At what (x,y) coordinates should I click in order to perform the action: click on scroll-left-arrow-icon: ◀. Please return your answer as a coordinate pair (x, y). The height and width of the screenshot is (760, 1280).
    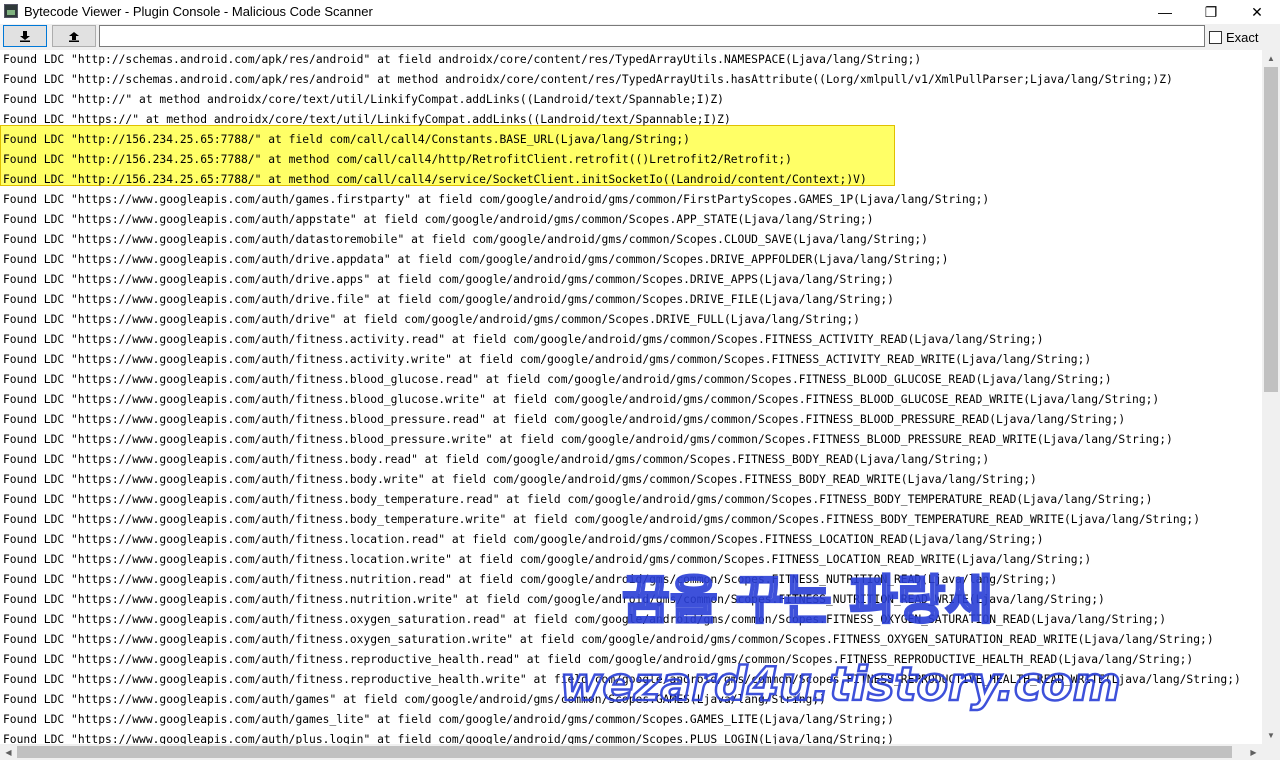
    Looking at the image, I should click on (8, 752).